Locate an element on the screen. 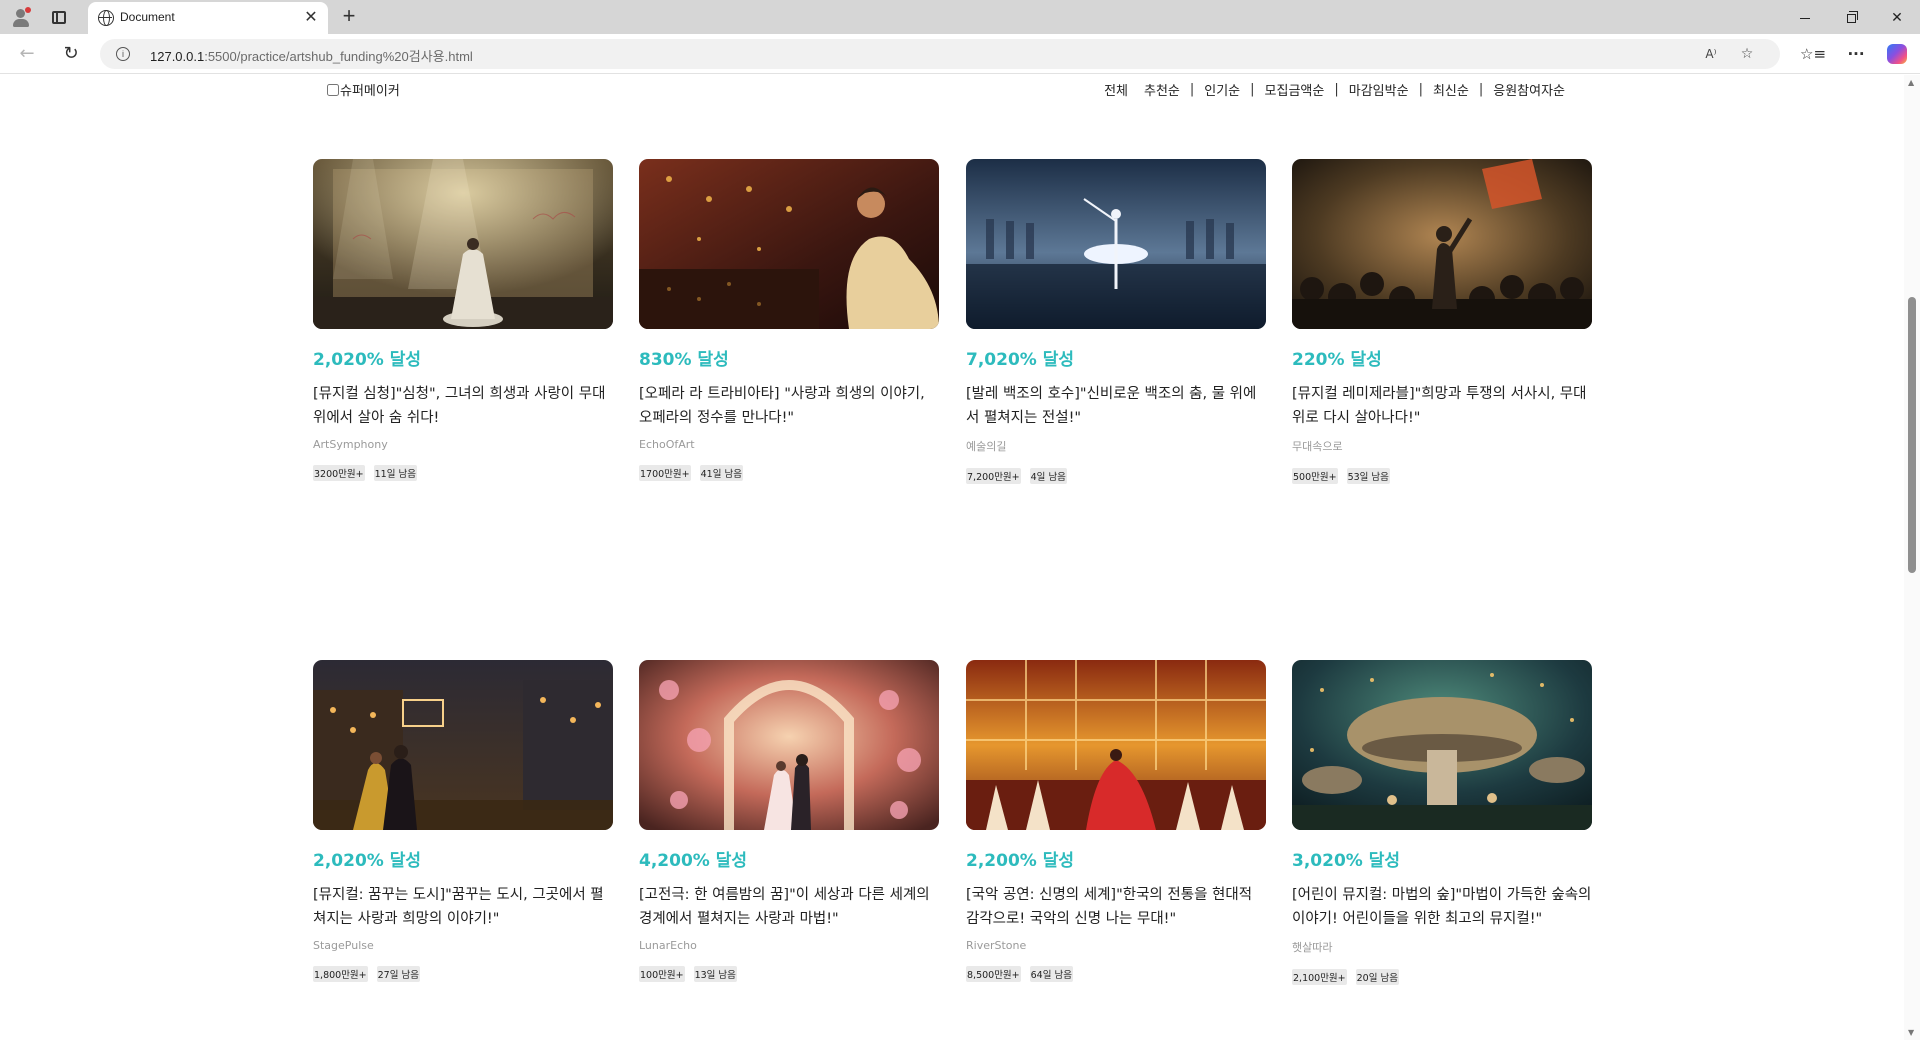  sort-supporters: 응원참여자순 is located at coordinates (1529, 89).